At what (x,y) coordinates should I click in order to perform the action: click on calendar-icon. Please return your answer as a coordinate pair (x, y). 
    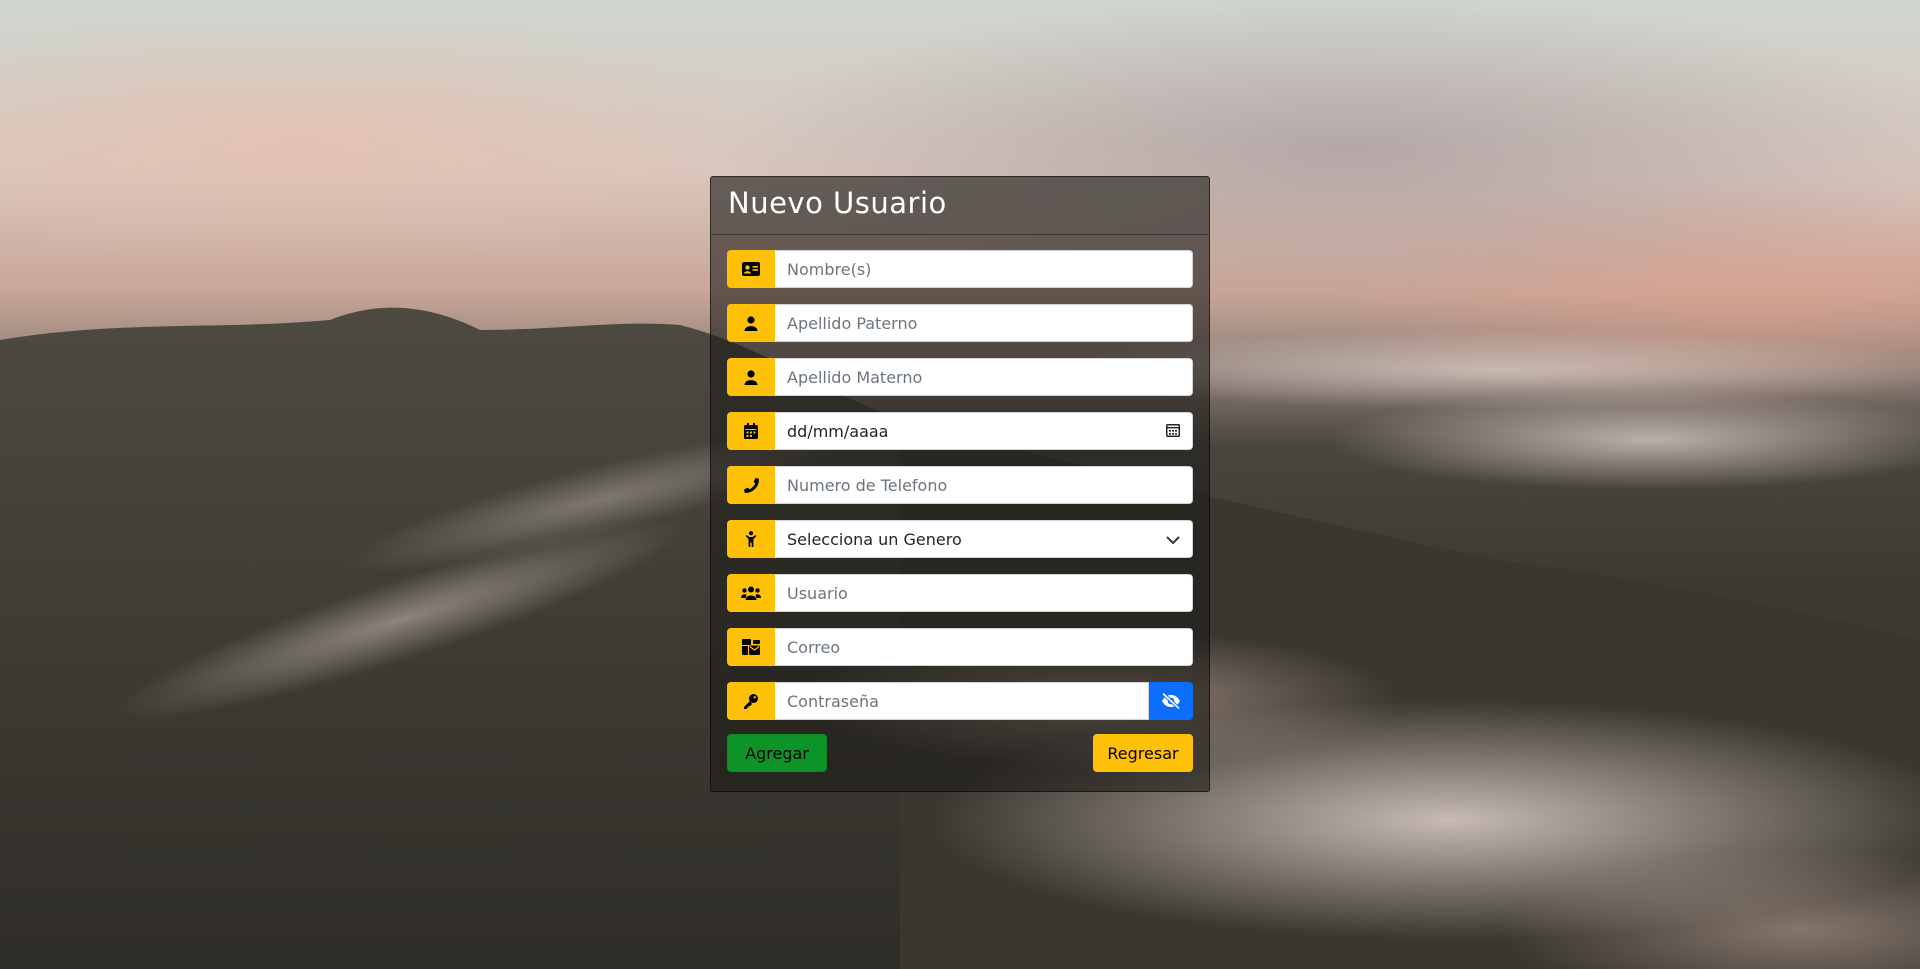
    Looking at the image, I should click on (751, 431).